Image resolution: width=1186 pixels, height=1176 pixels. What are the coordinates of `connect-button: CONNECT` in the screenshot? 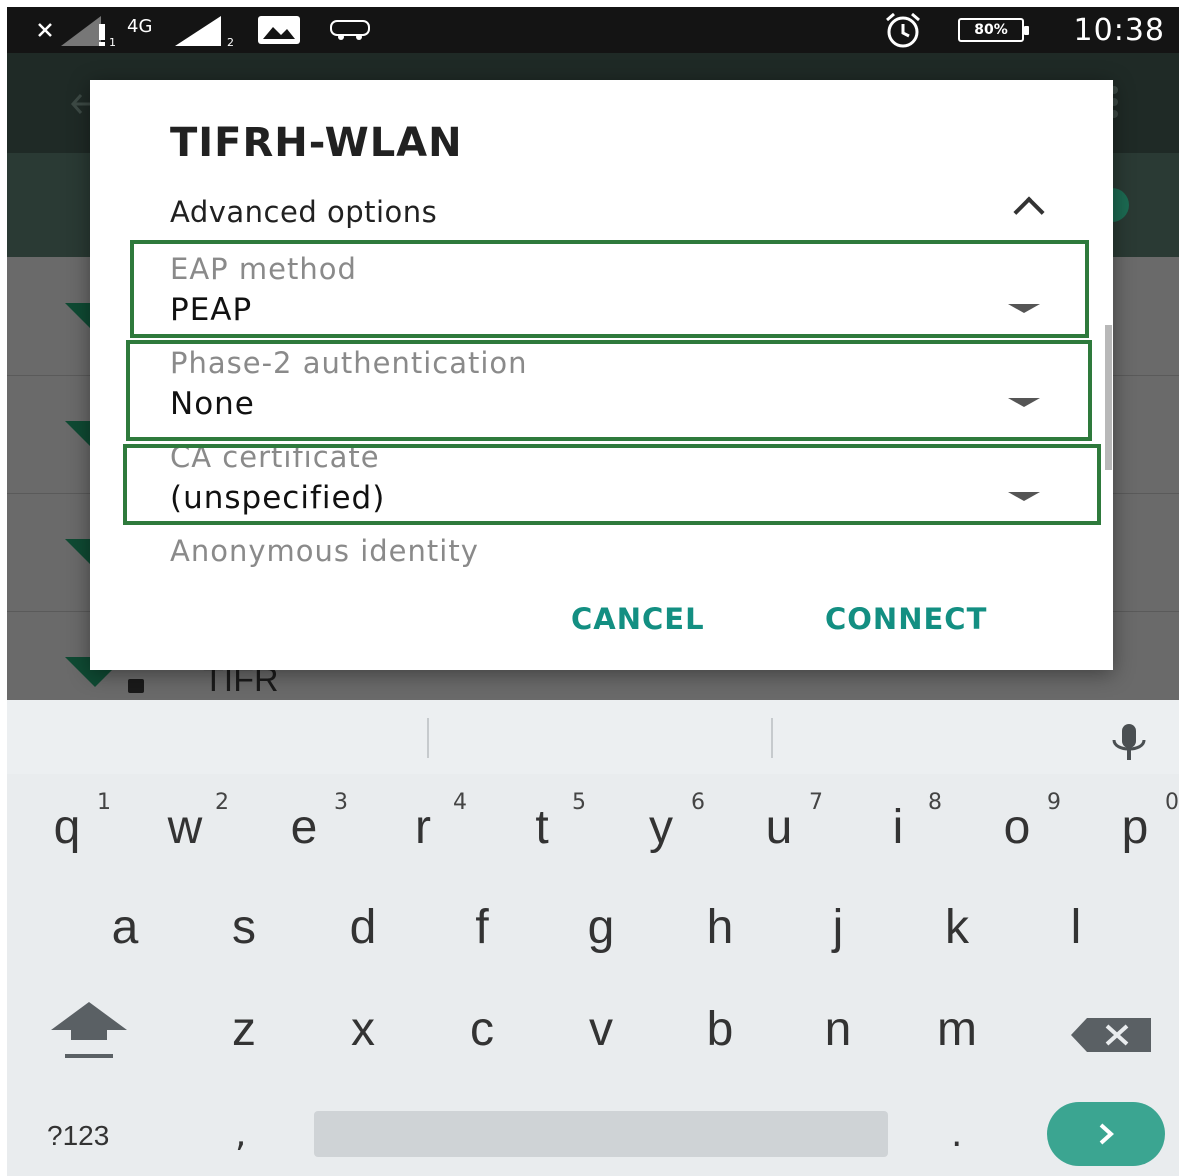 It's located at (906, 619).